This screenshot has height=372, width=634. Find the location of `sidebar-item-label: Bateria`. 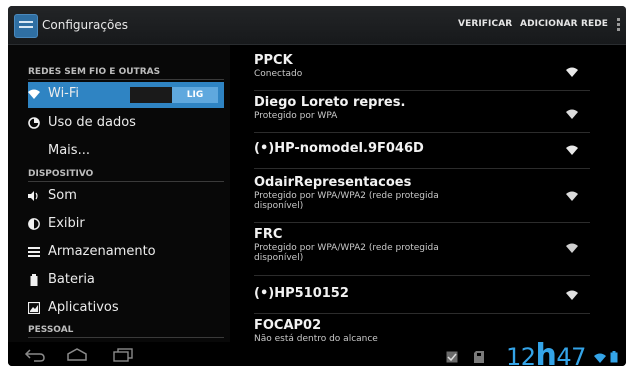

sidebar-item-label: Bateria is located at coordinates (71, 279).